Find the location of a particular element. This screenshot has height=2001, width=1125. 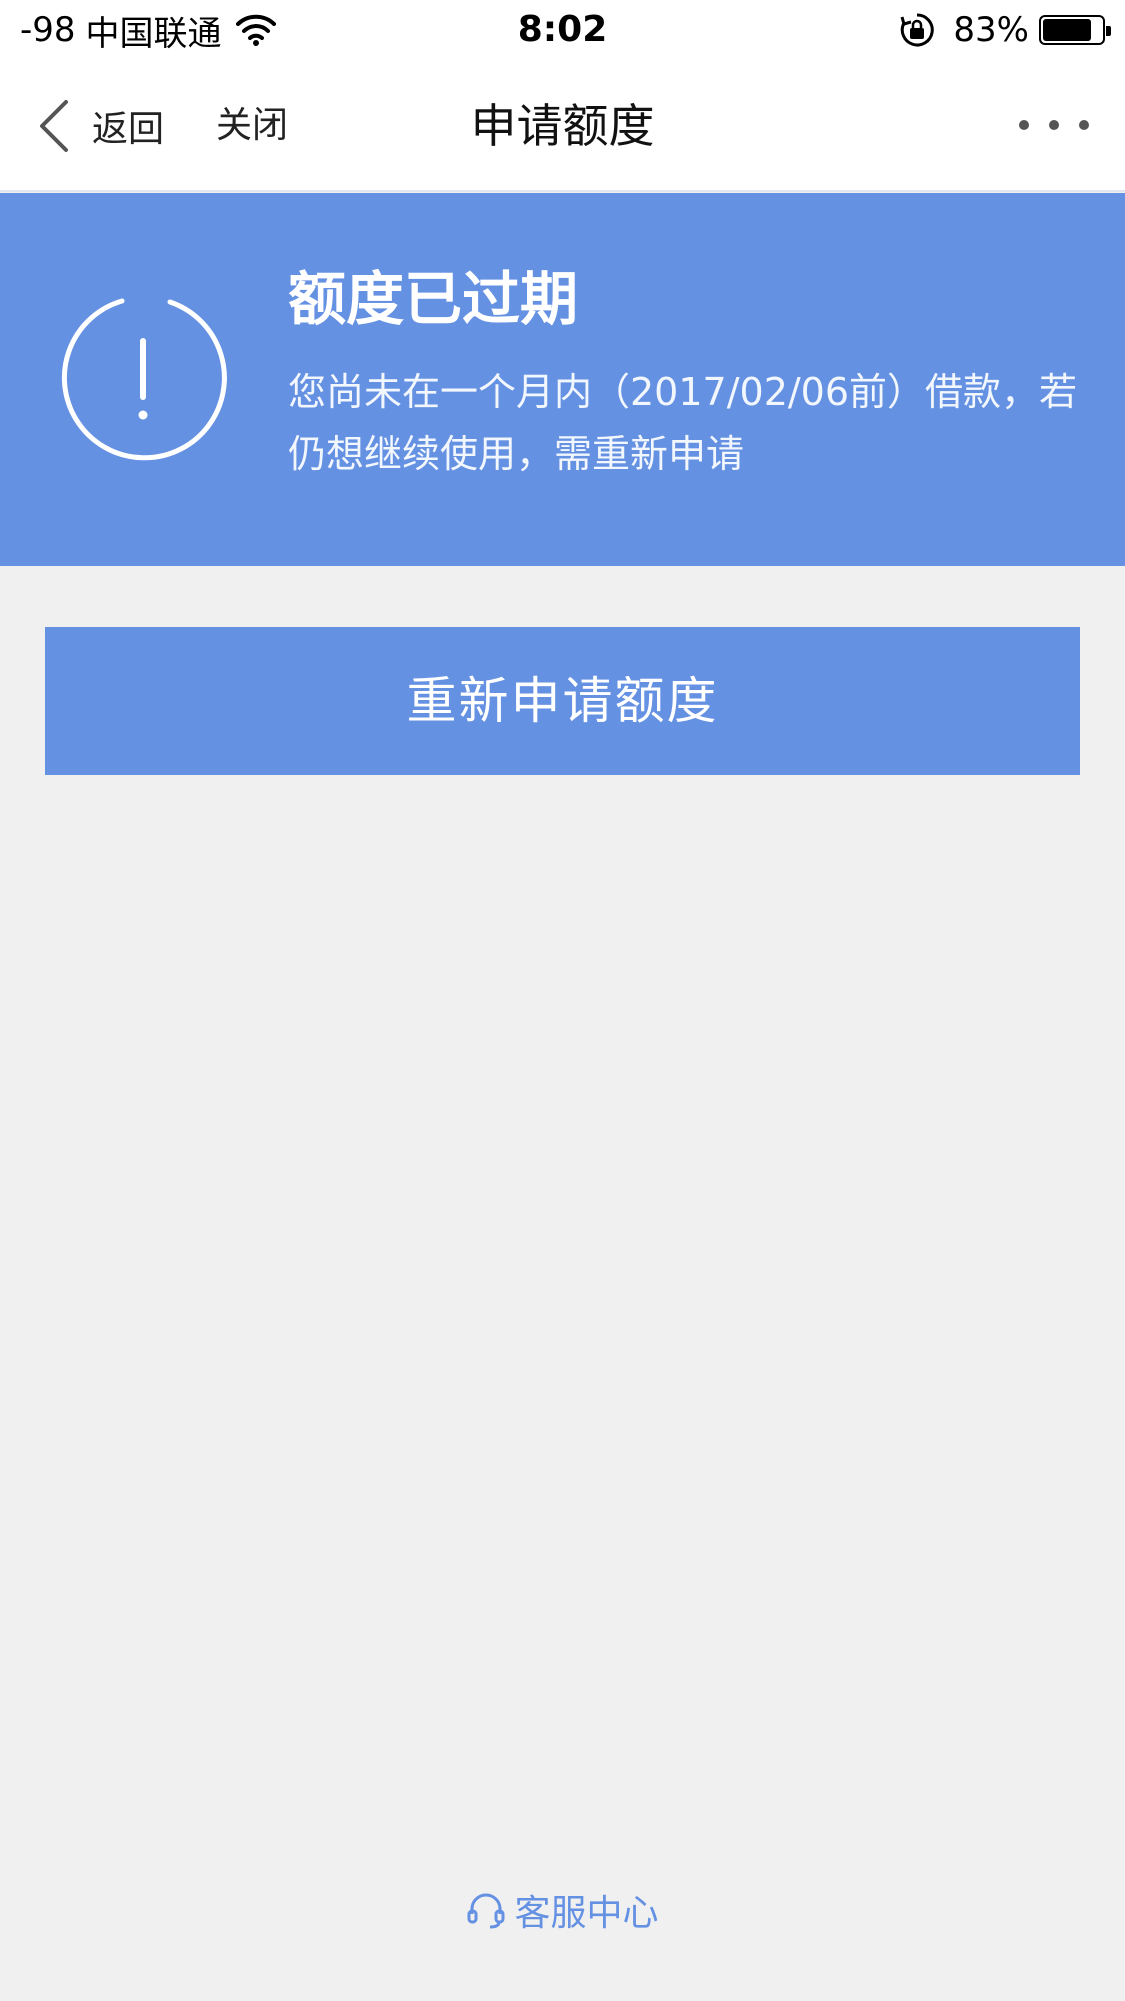

battery-fill is located at coordinates (1067, 30).